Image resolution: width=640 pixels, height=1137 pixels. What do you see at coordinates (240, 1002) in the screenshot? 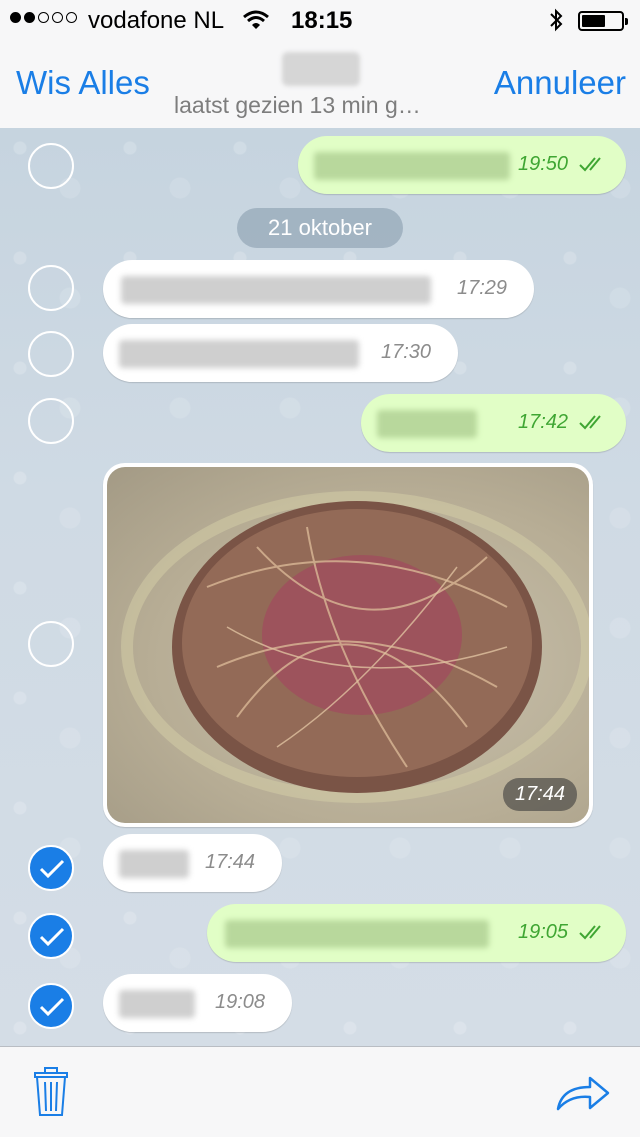
I see `message-time: 19:08` at bounding box center [240, 1002].